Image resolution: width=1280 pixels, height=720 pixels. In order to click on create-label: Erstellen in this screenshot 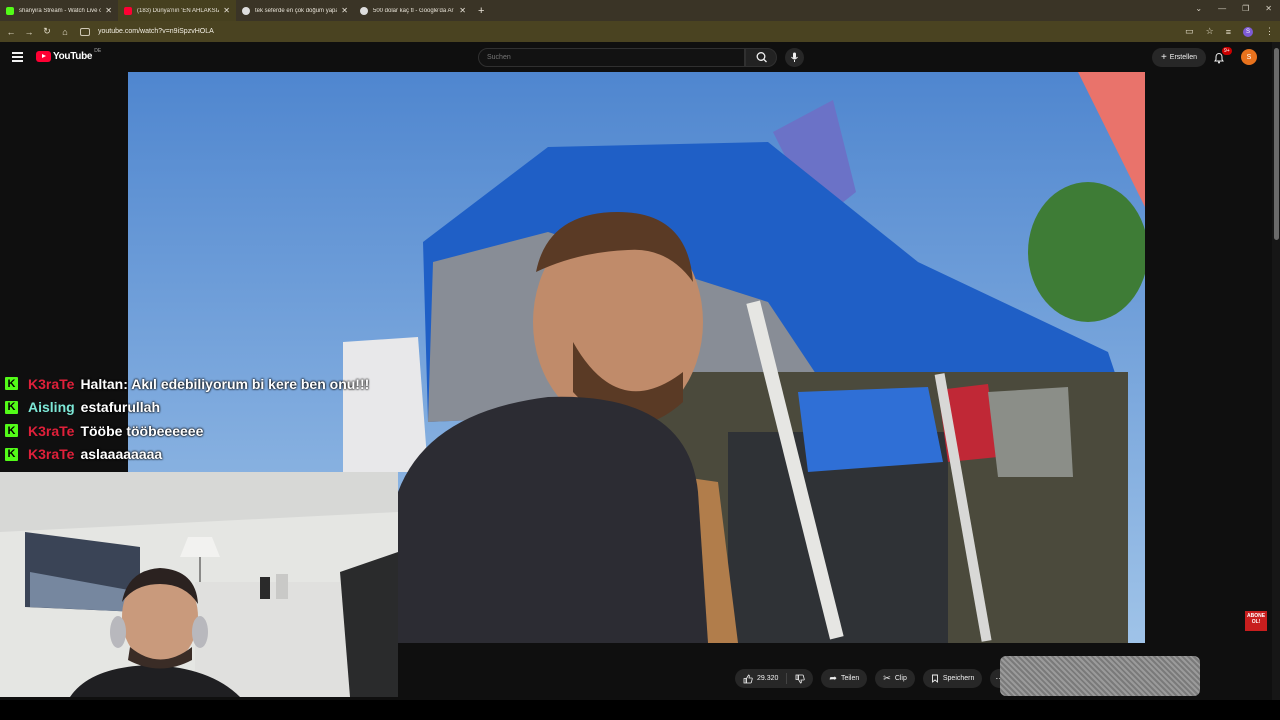, I will do `click(1183, 57)`.